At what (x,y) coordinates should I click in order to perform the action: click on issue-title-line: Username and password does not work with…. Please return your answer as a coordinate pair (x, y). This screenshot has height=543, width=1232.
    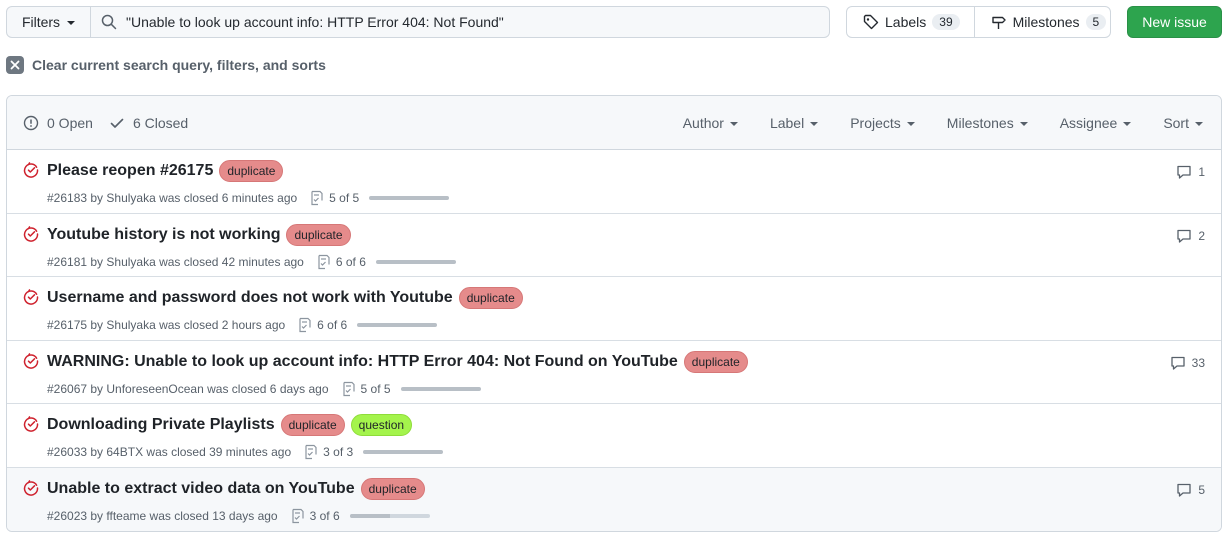
    Looking at the image, I should click on (285, 298).